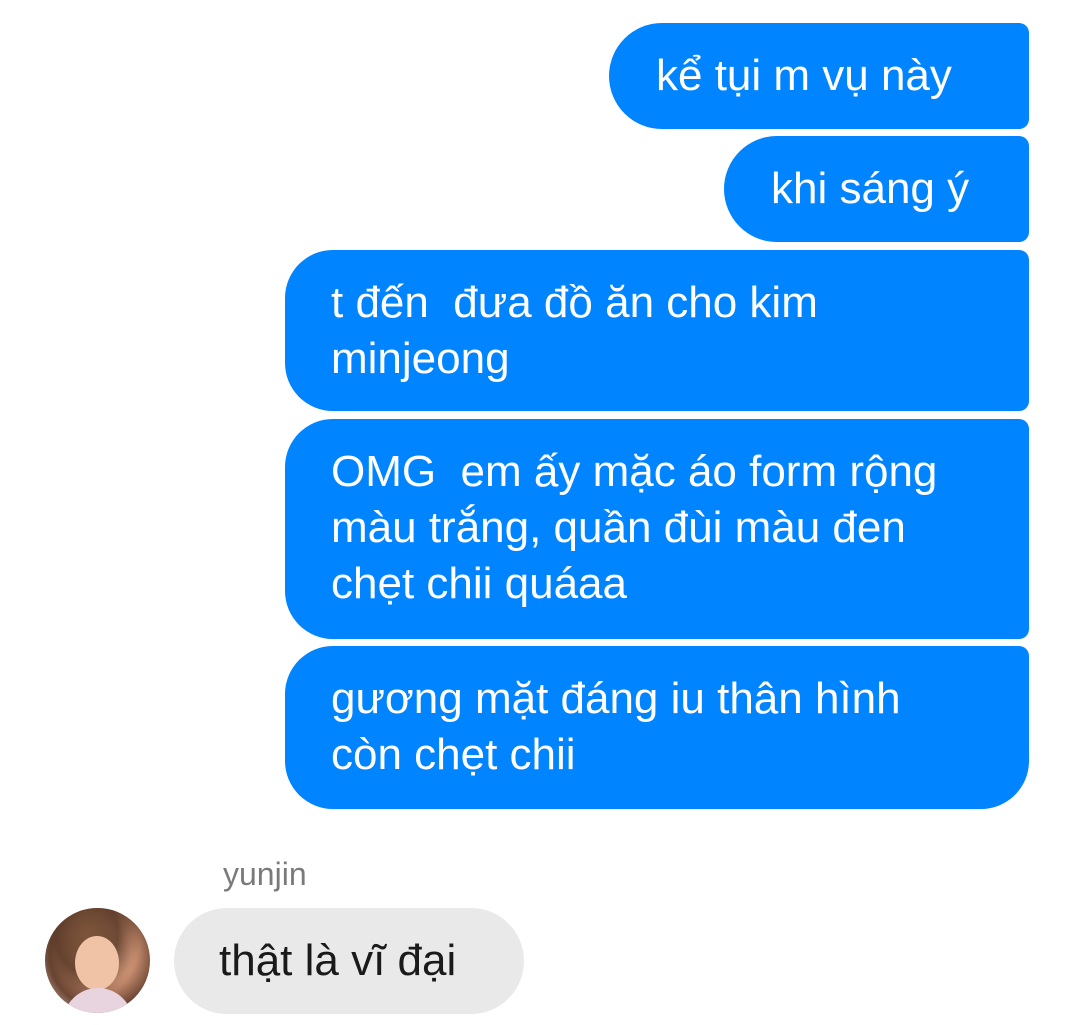 The width and height of the screenshot is (1080, 1025). What do you see at coordinates (819, 76) in the screenshot?
I see `outgoing-message: kể tụi m vụ này` at bounding box center [819, 76].